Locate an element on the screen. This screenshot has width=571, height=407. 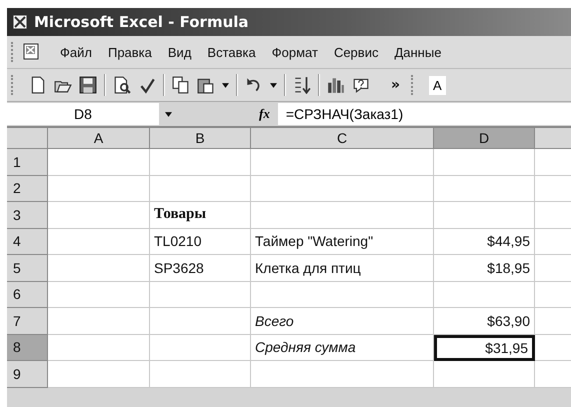
table-cell: Таймер "Watering" is located at coordinates (342, 241).